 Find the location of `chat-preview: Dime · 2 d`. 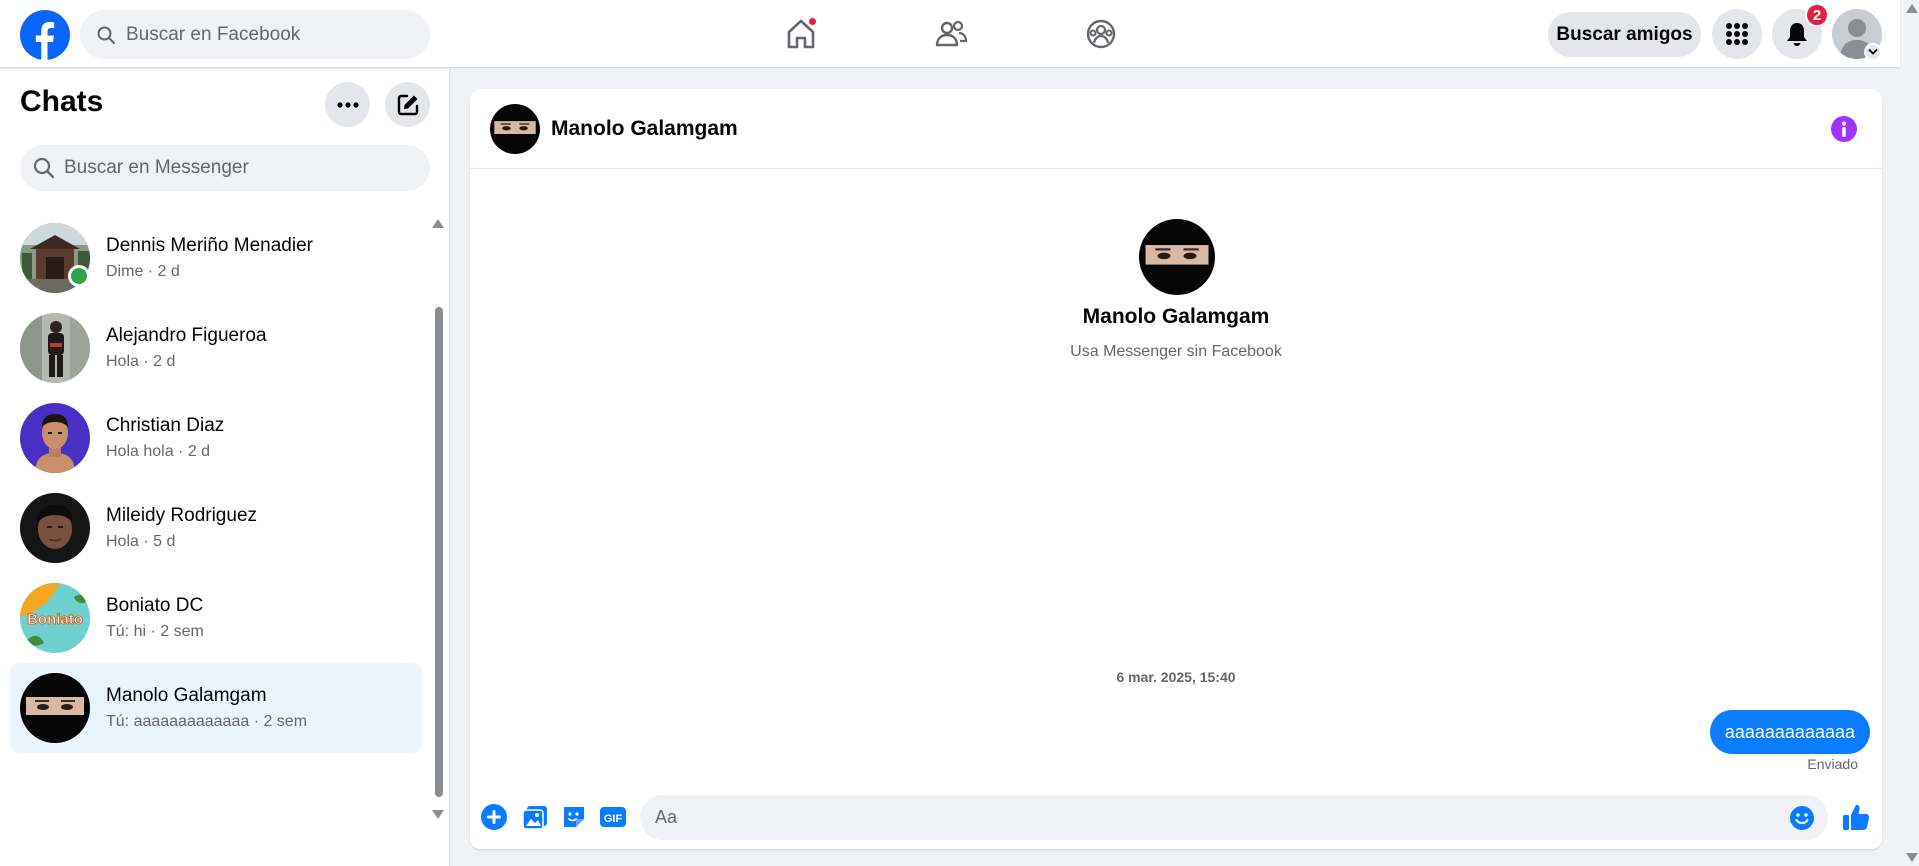

chat-preview: Dime · 2 d is located at coordinates (143, 271).